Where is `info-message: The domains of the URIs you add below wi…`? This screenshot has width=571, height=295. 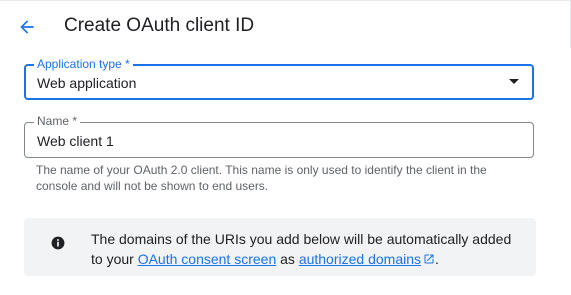
info-message: The domains of the URIs you add below wi… is located at coordinates (311, 249).